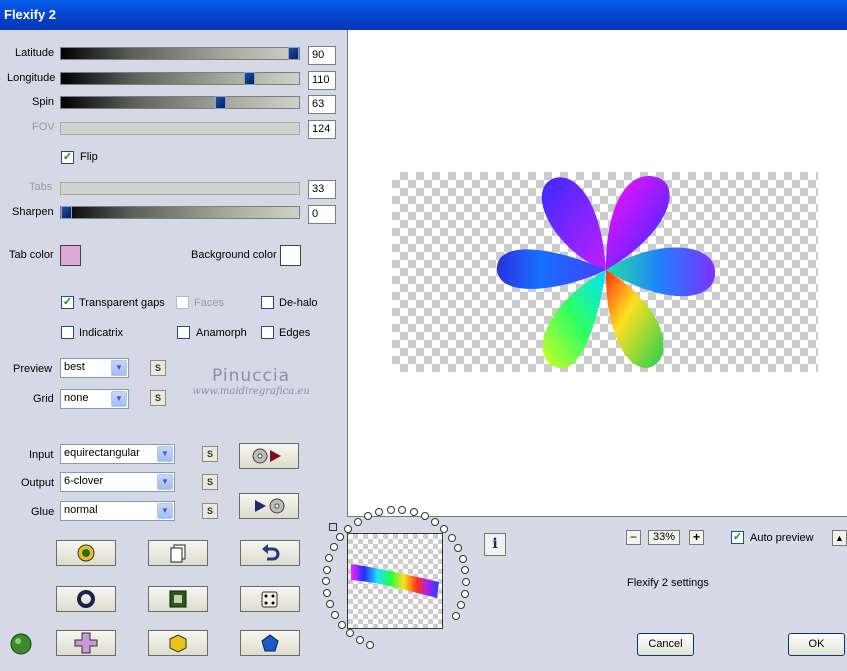 The image size is (847, 671). What do you see at coordinates (322, 80) in the screenshot?
I see `longitude-field: 110` at bounding box center [322, 80].